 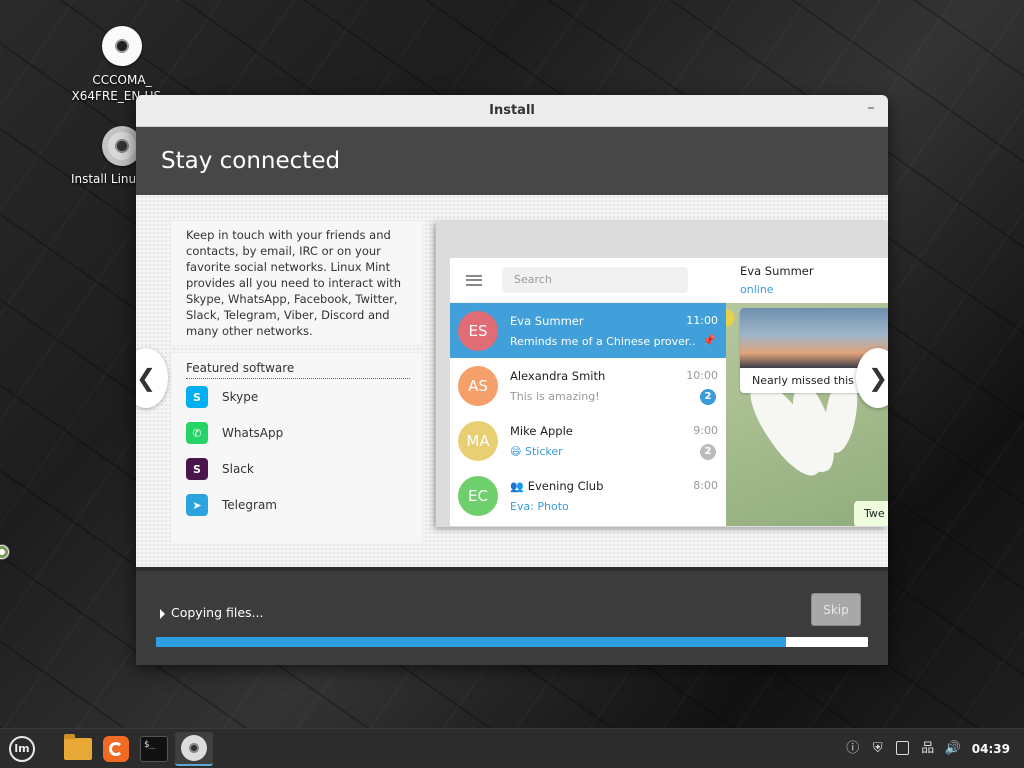 What do you see at coordinates (240, 397) in the screenshot?
I see `app-label: Skype` at bounding box center [240, 397].